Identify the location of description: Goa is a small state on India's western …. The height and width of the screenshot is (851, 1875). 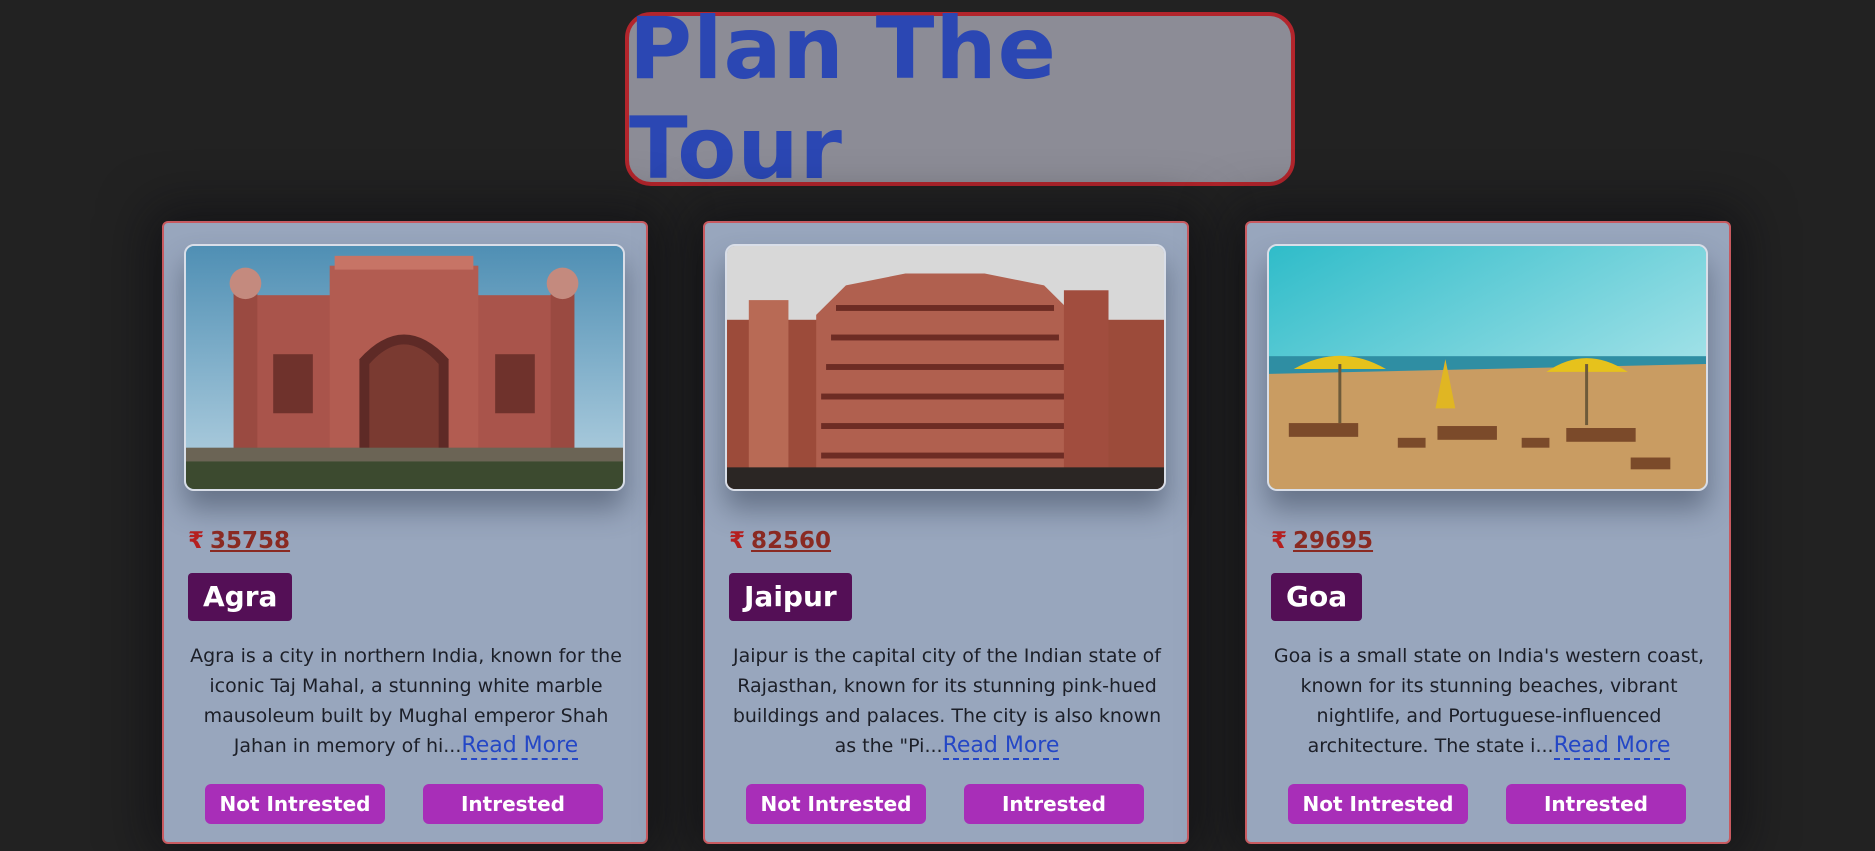
(1489, 701).